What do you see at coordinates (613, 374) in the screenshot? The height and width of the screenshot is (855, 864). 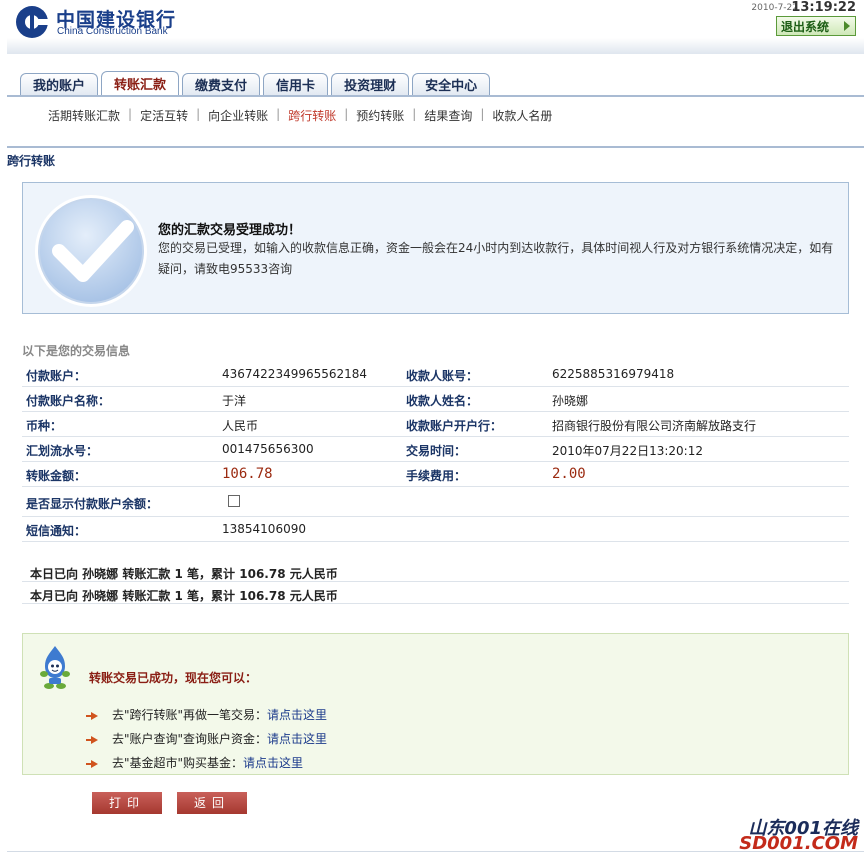 I see `payee-account-value: 6225885316979418` at bounding box center [613, 374].